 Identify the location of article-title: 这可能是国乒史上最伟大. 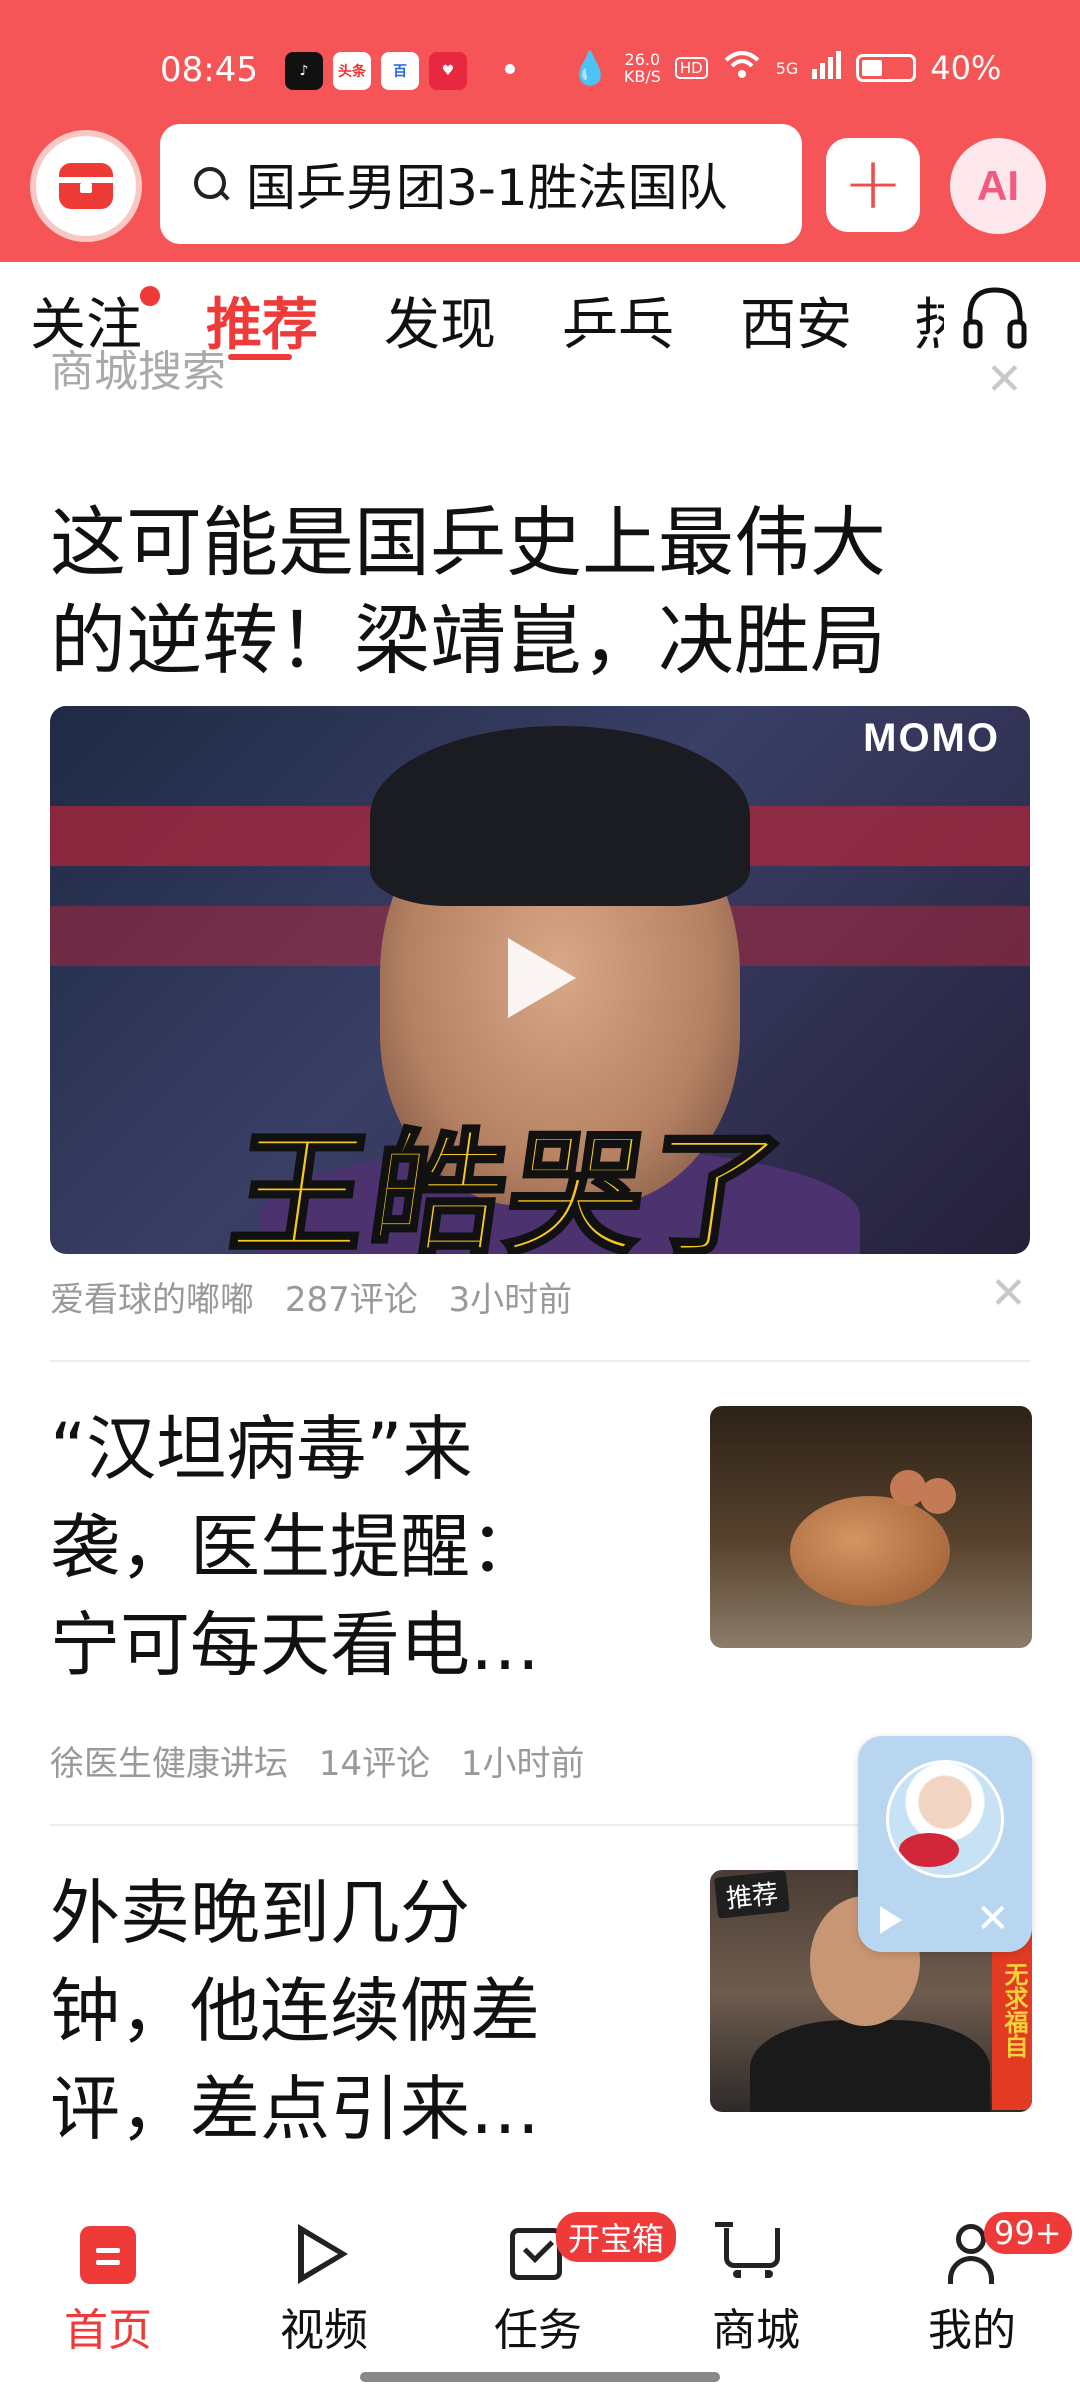
(468, 543).